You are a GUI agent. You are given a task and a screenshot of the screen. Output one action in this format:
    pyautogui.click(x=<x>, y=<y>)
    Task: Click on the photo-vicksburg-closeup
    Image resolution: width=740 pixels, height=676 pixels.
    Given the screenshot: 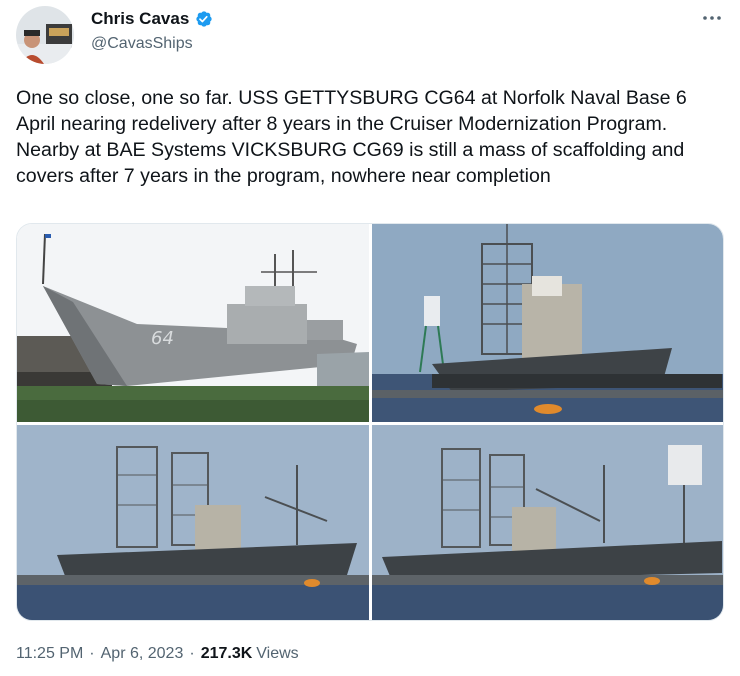 What is the action you would take?
    pyautogui.click(x=547, y=323)
    